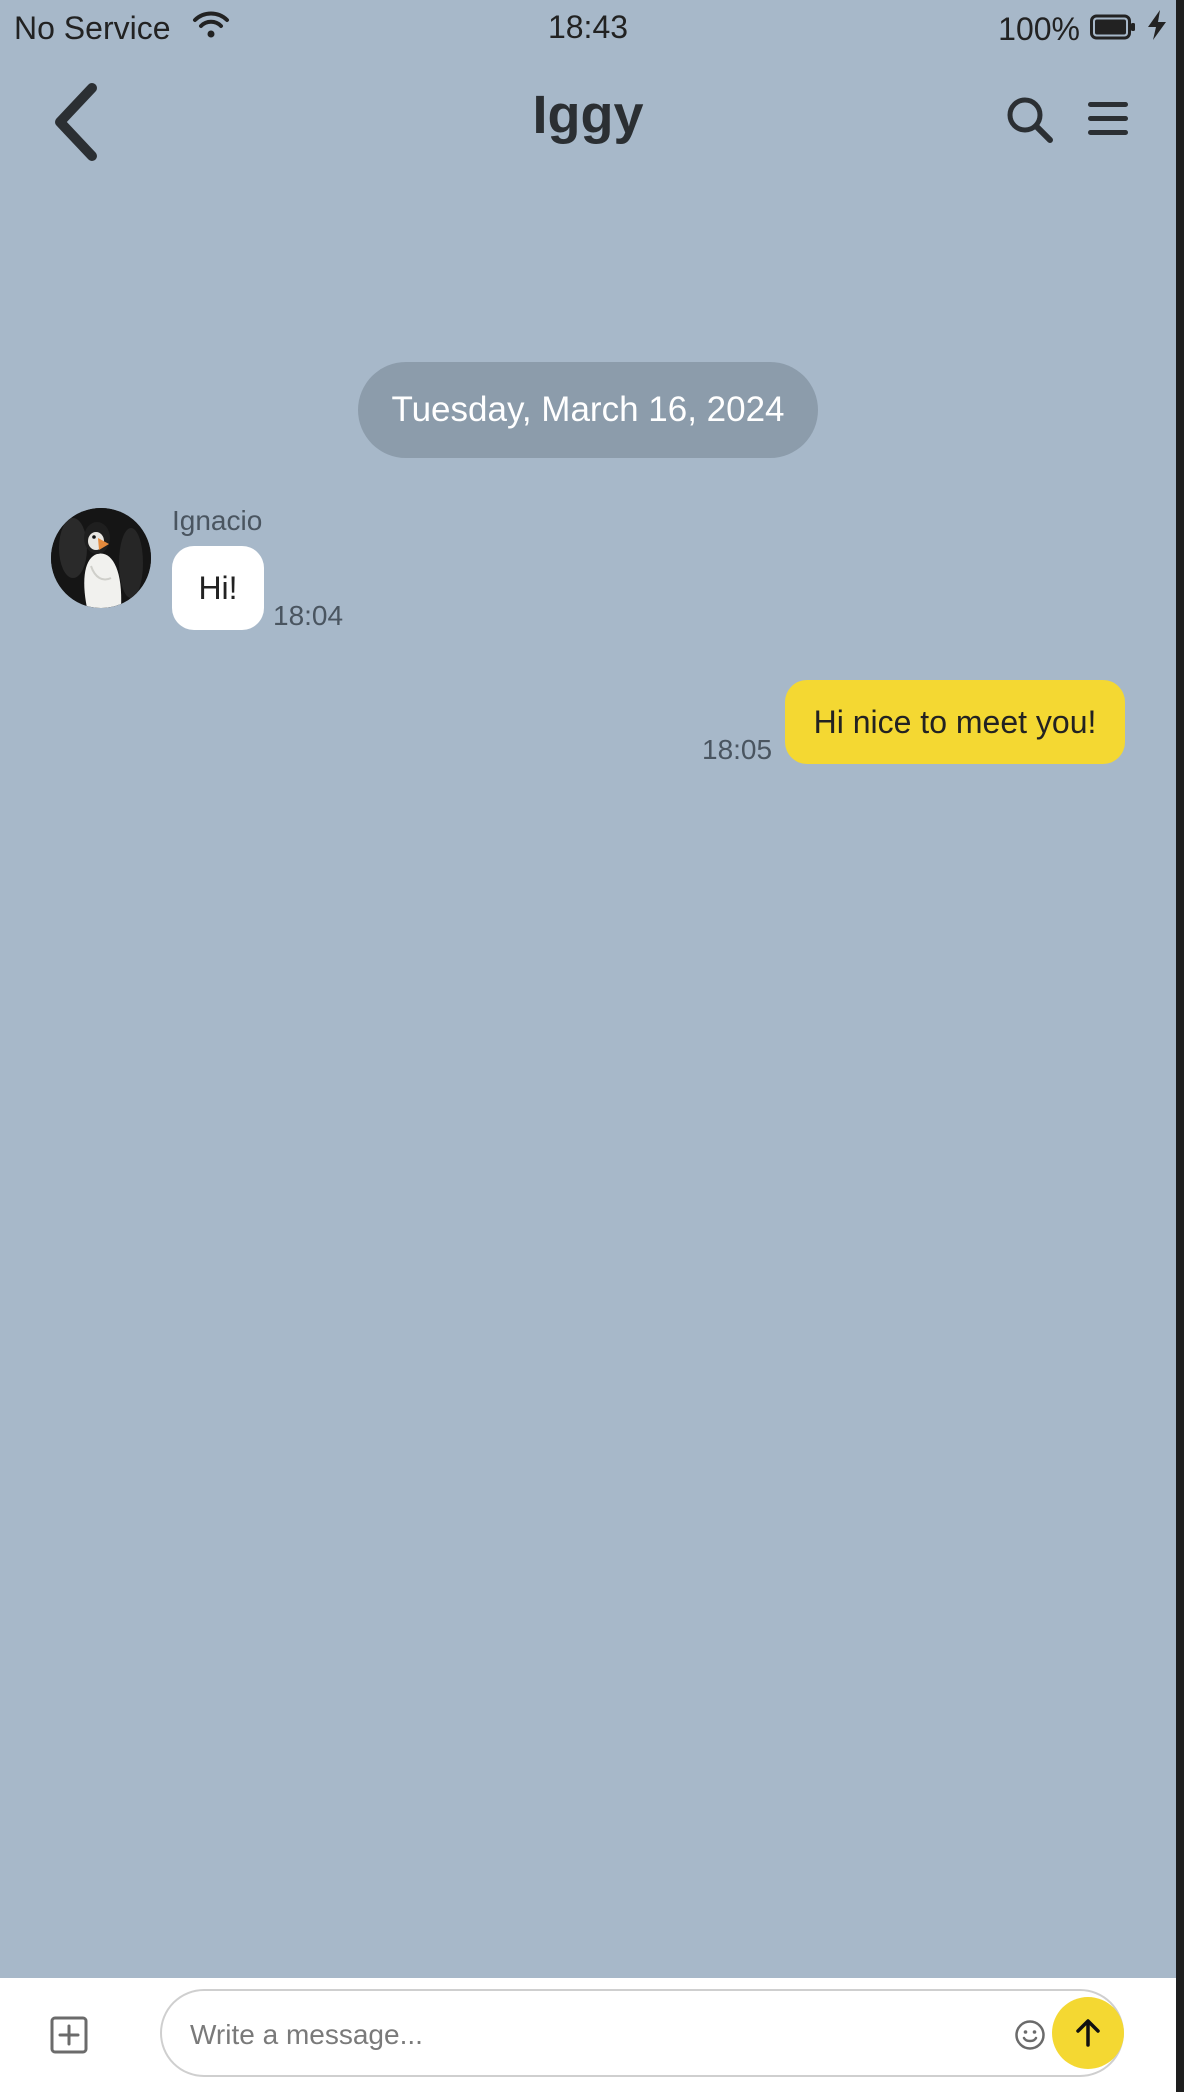  Describe the element at coordinates (217, 520) in the screenshot. I see `sender-name: Ignacio` at that location.